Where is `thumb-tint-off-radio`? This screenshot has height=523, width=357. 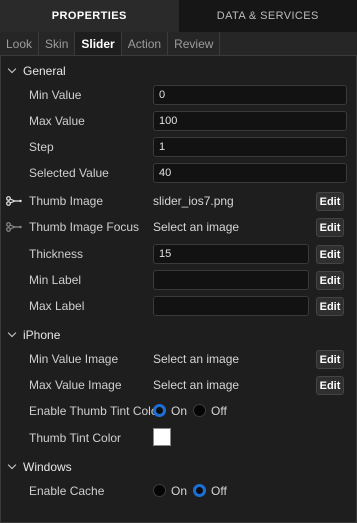
thumb-tint-off-radio is located at coordinates (199, 410).